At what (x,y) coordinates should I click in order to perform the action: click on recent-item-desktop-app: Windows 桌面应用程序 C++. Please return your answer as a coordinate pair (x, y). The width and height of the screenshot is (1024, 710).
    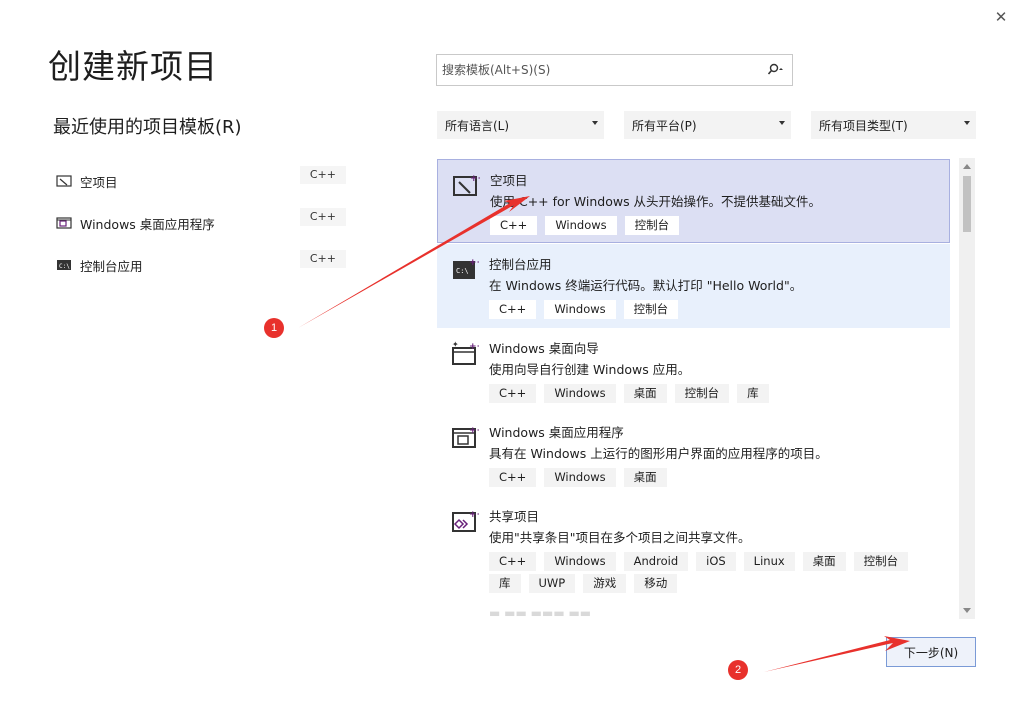
    Looking at the image, I should click on (201, 223).